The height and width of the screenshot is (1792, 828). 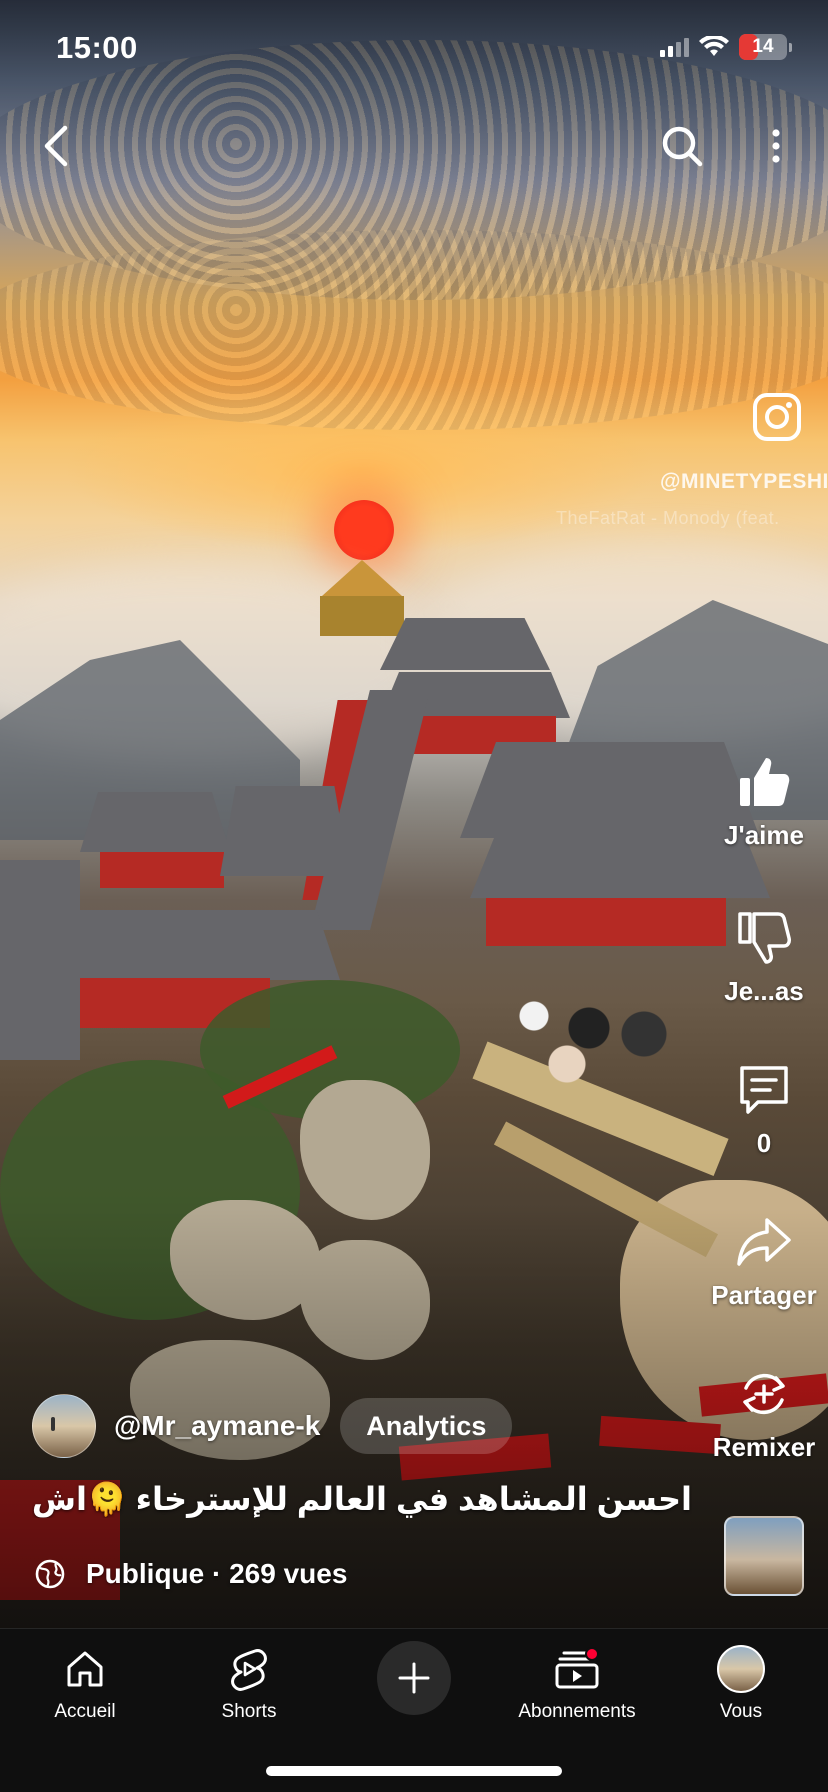 I want to click on battery-tip, so click(x=790, y=47).